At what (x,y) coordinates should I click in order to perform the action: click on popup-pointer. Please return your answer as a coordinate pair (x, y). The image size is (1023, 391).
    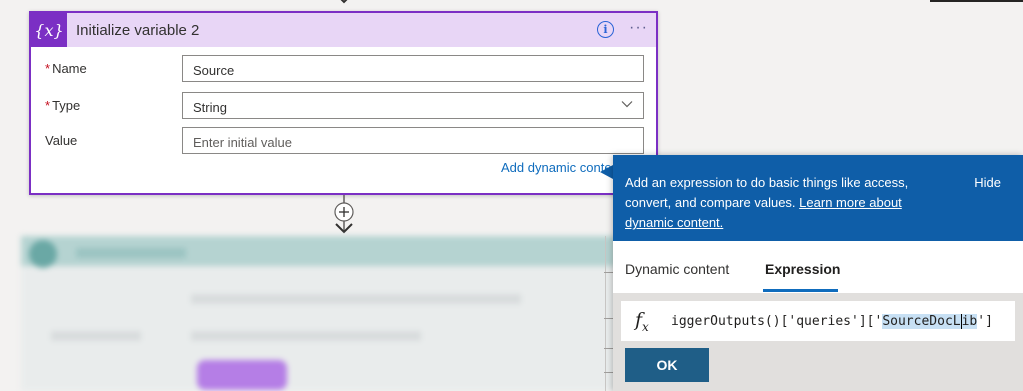
    Looking at the image, I should click on (606, 172).